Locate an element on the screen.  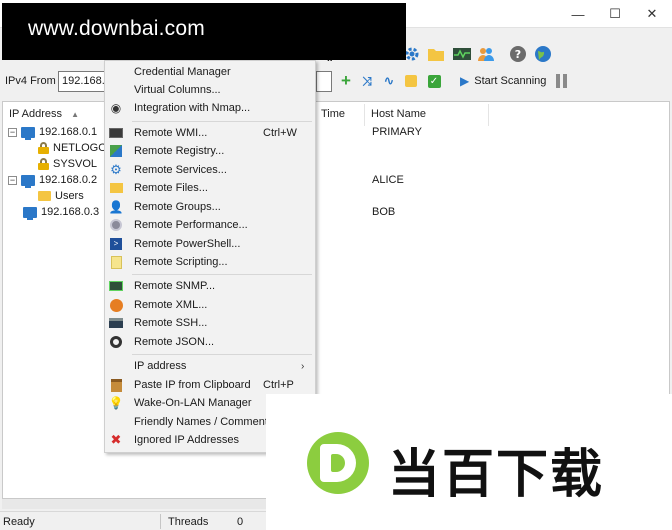
wmi-icon is located at coordinates (116, 133).